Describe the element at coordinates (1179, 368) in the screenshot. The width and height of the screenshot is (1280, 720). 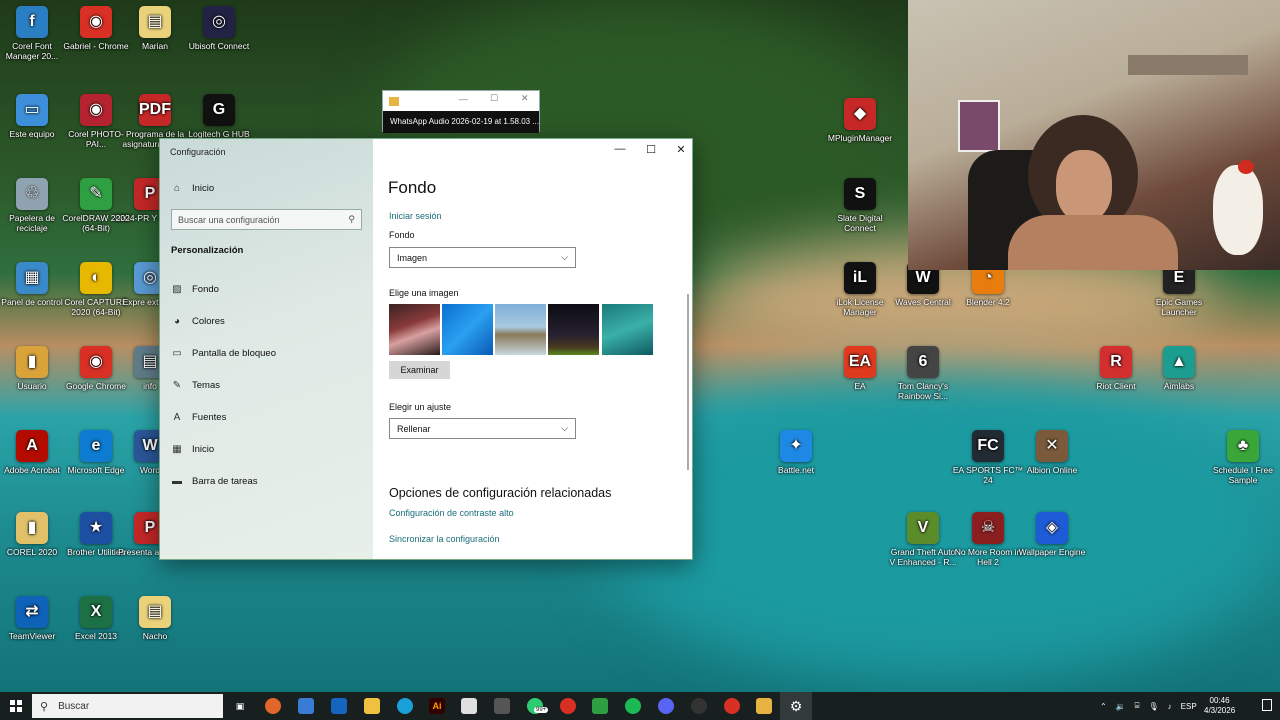
I see `desktop-shortcut: ▲ Aimlabs` at that location.